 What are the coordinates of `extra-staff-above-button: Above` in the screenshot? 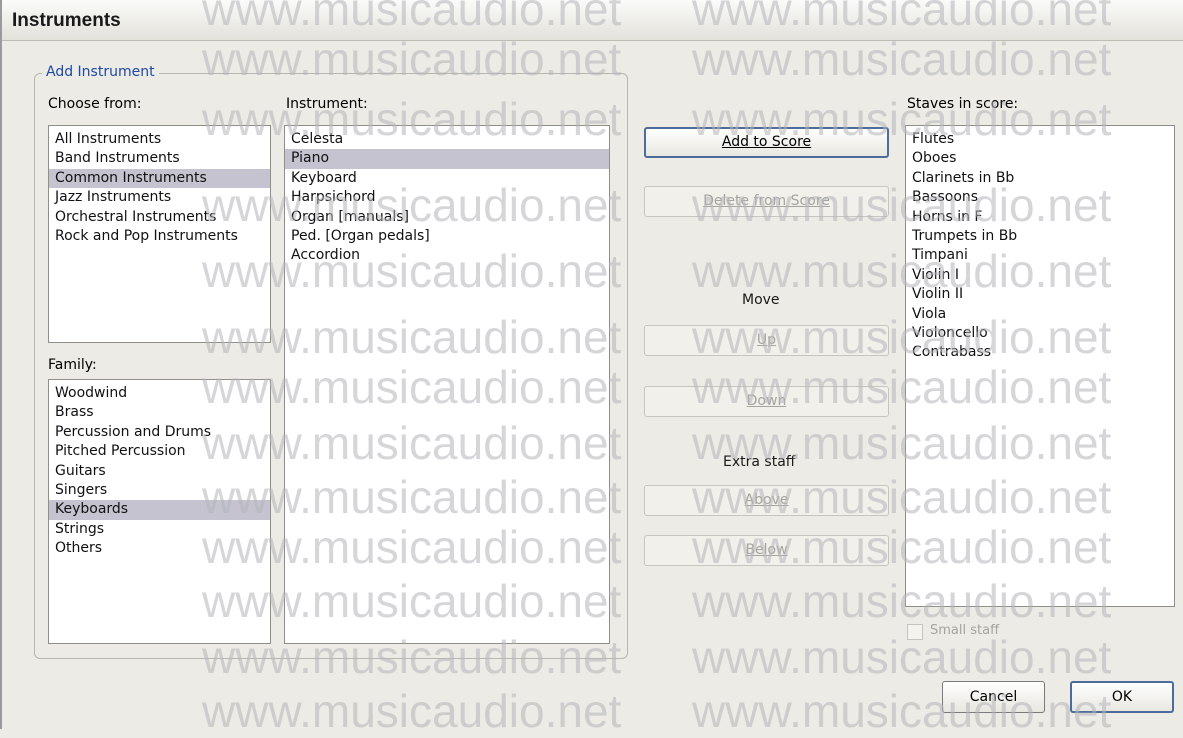 It's located at (766, 500).